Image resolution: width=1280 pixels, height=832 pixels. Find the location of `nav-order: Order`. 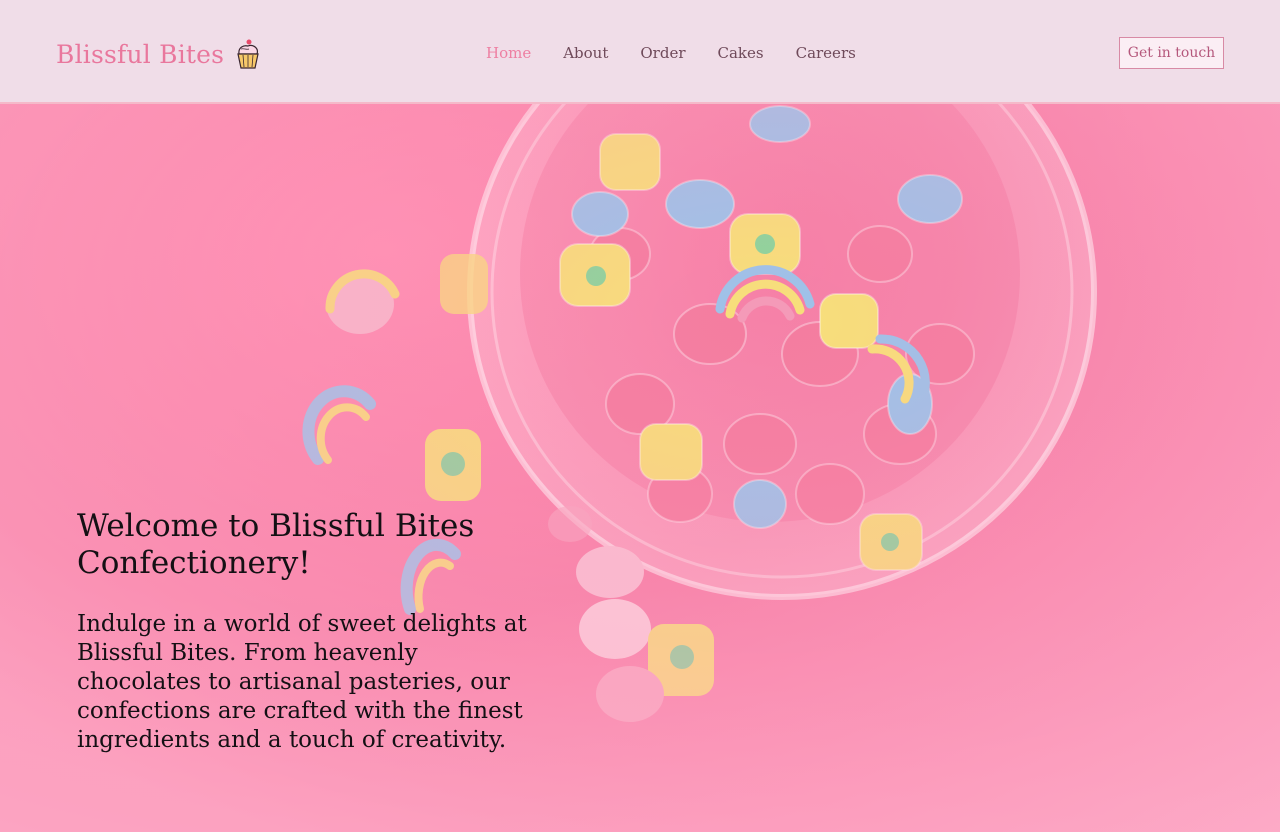

nav-order: Order is located at coordinates (662, 53).